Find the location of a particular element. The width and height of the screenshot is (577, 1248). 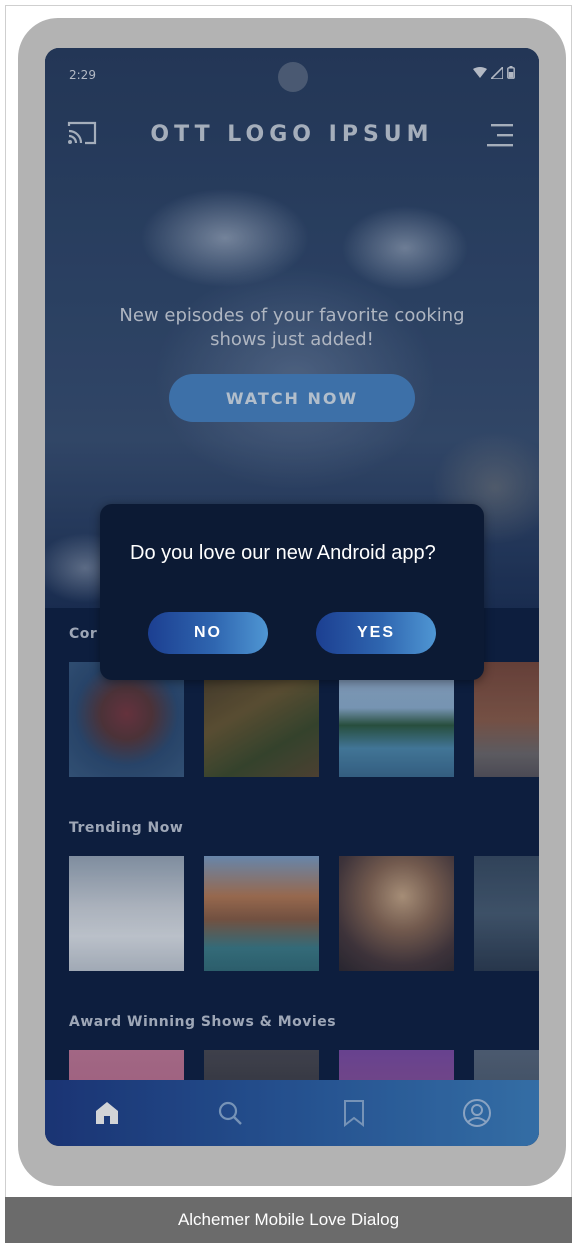

no-button: NO is located at coordinates (208, 633).